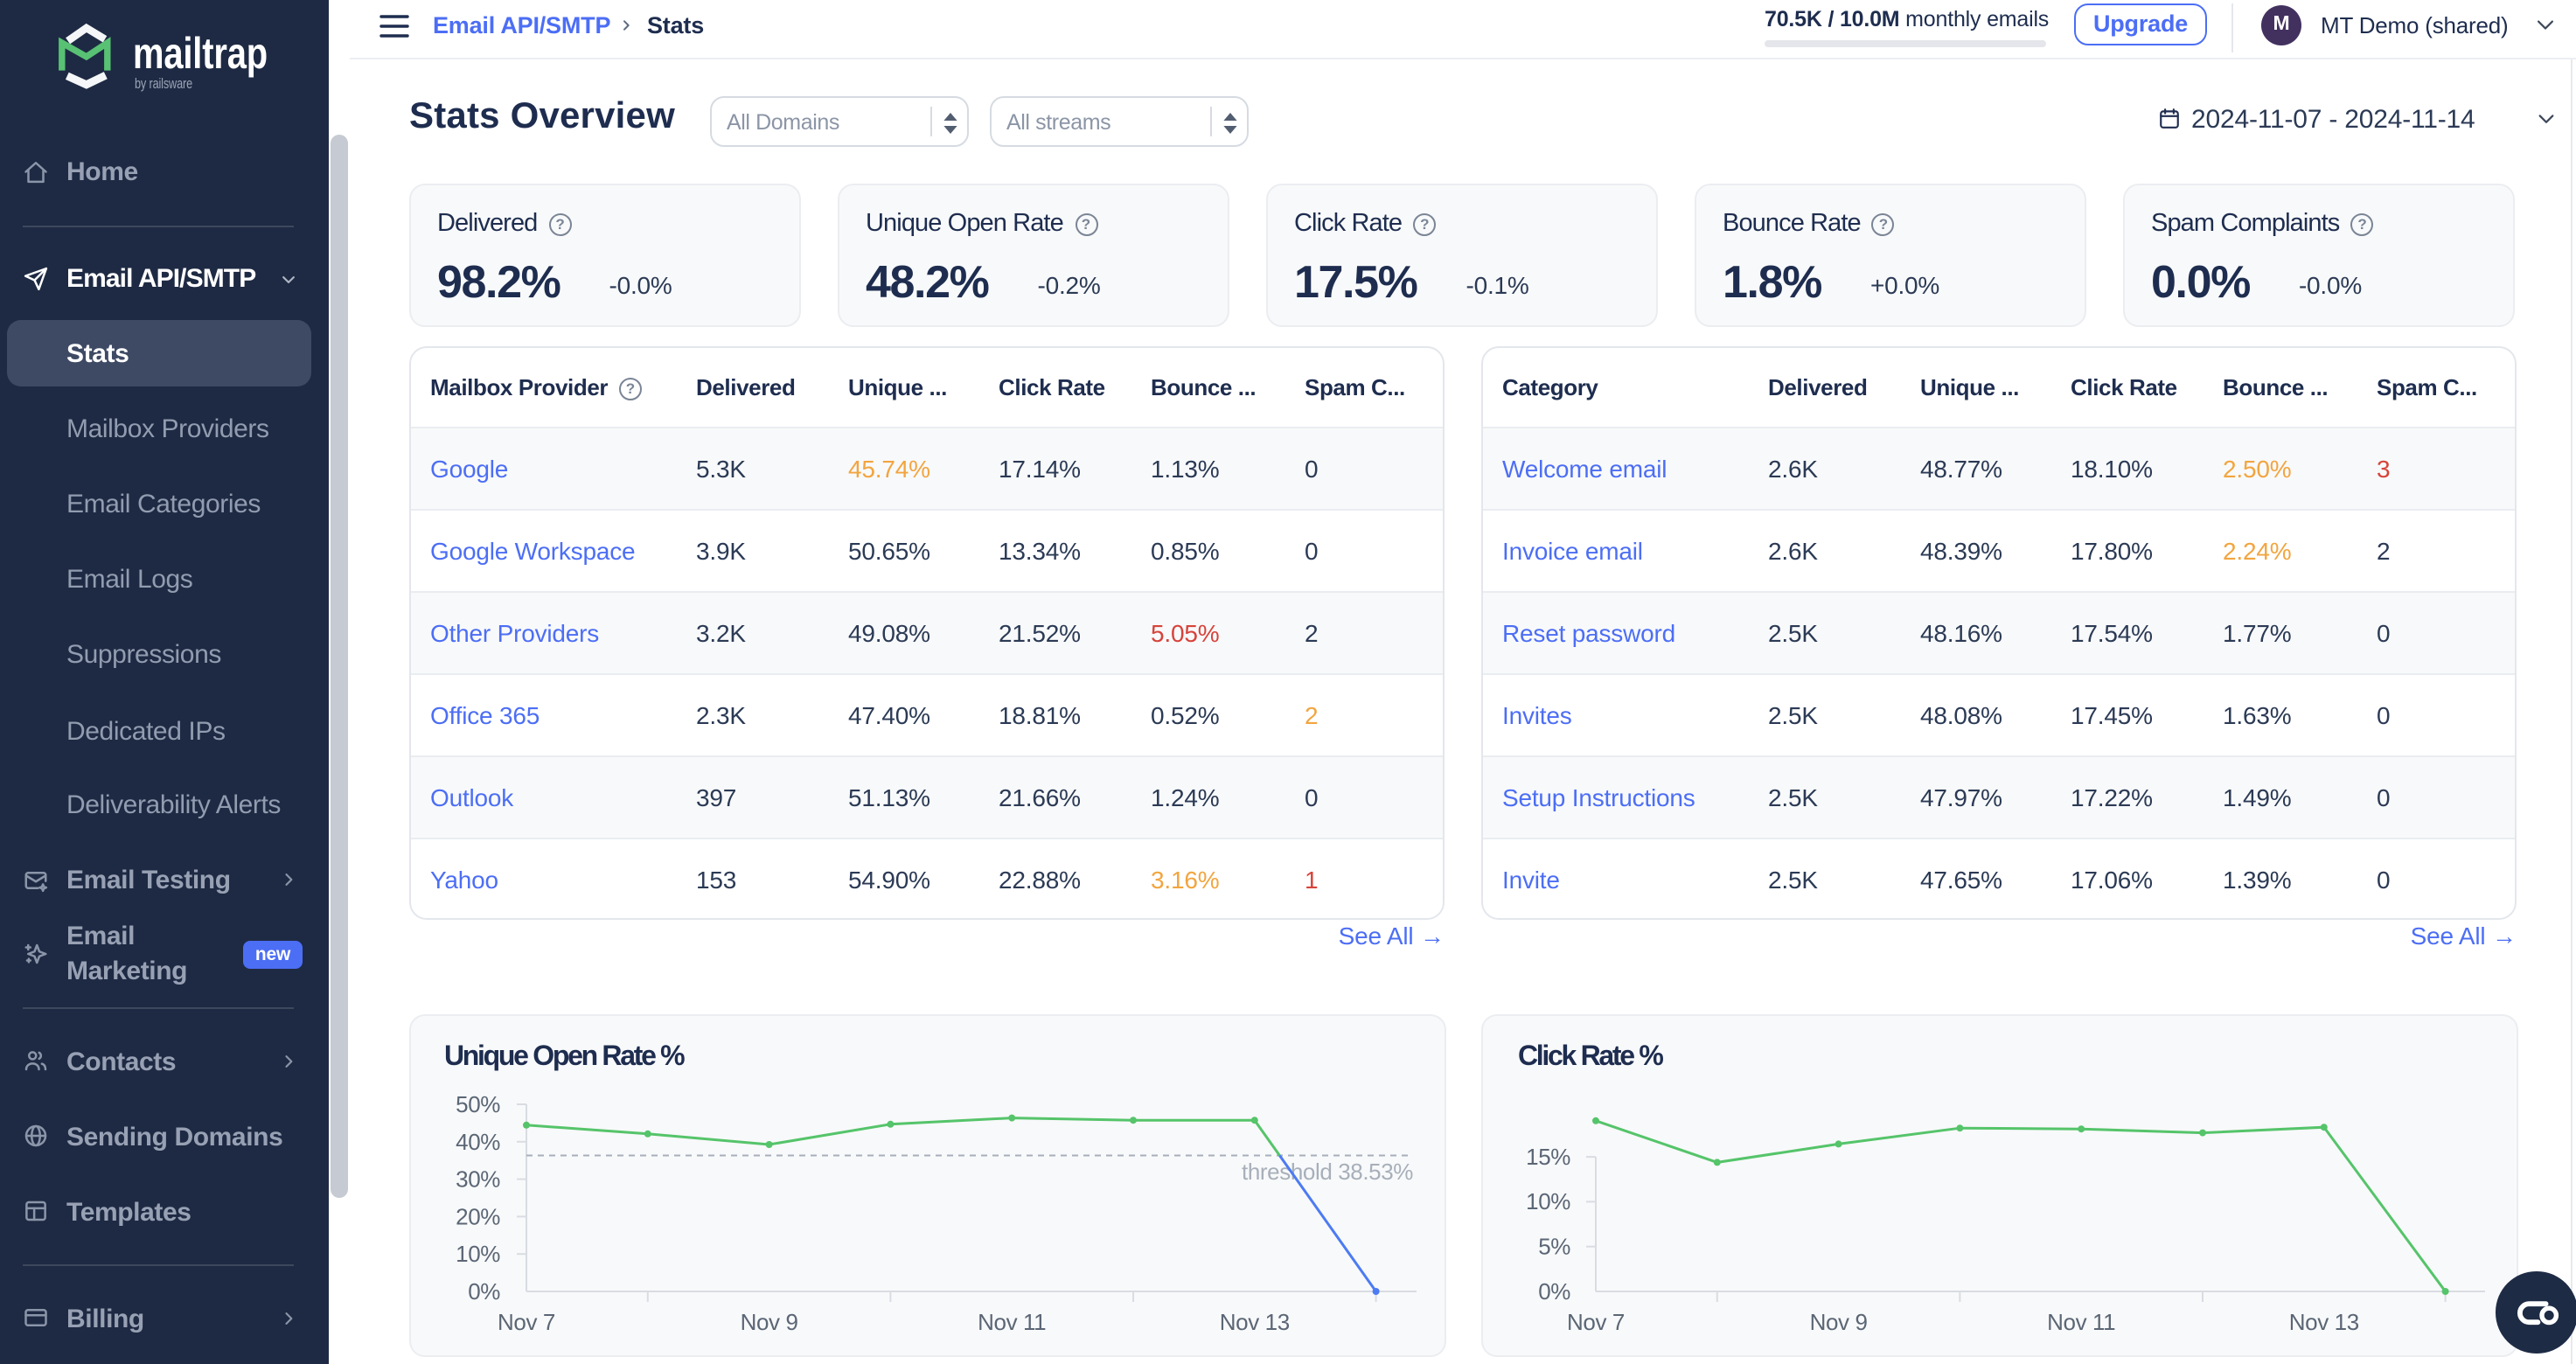  Describe the element at coordinates (478, 1141) in the screenshot. I see `svg-text: 40%` at that location.